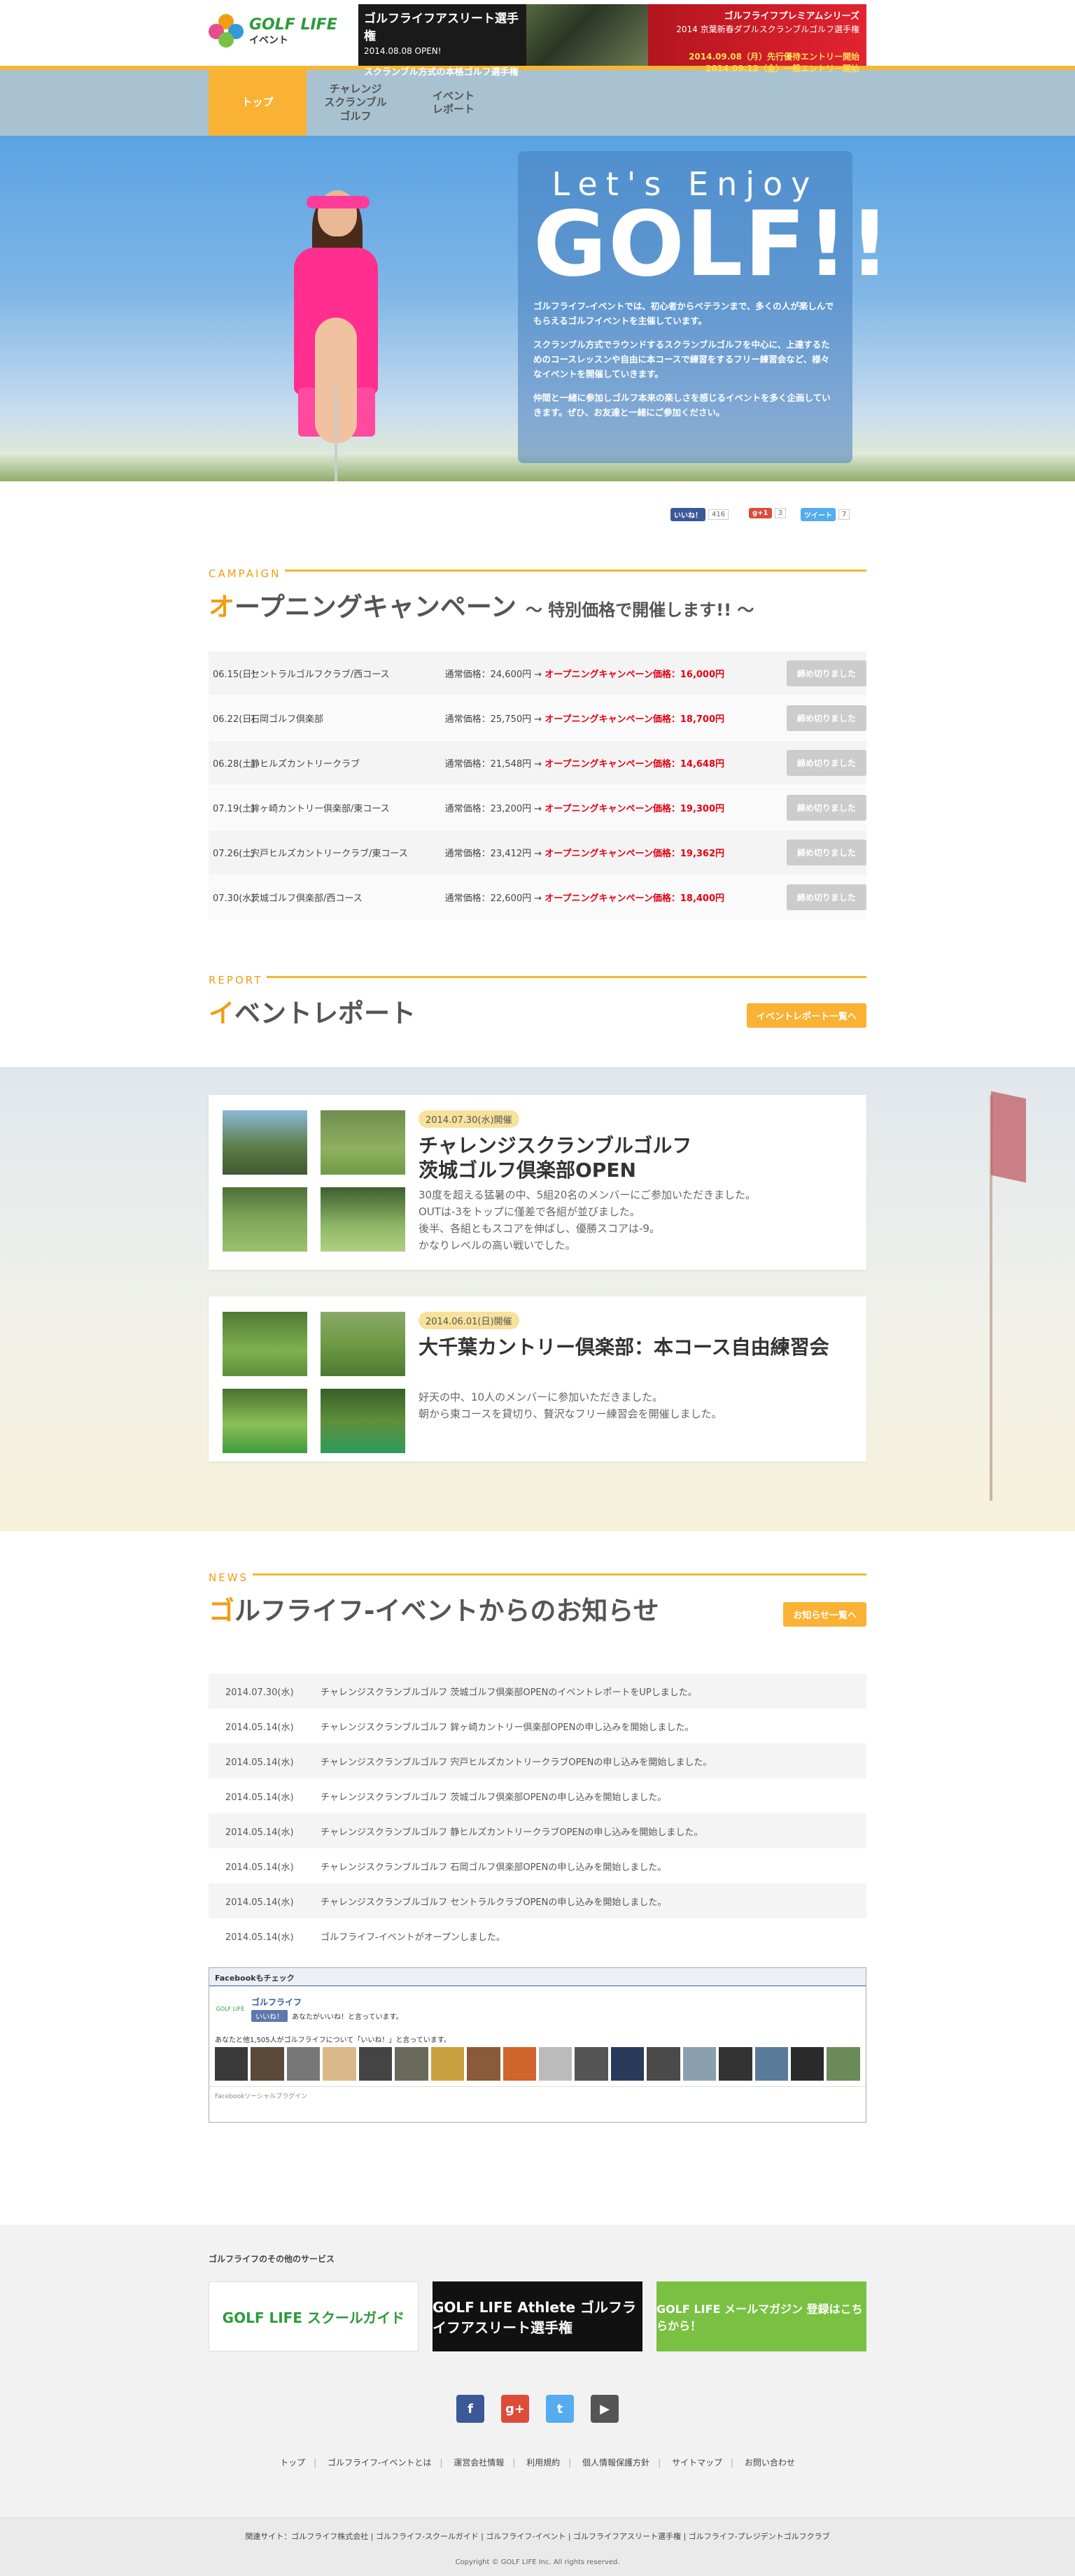  Describe the element at coordinates (305, 764) in the screenshot. I see `campaign-course: 静ヒルズカントリークラブ` at that location.